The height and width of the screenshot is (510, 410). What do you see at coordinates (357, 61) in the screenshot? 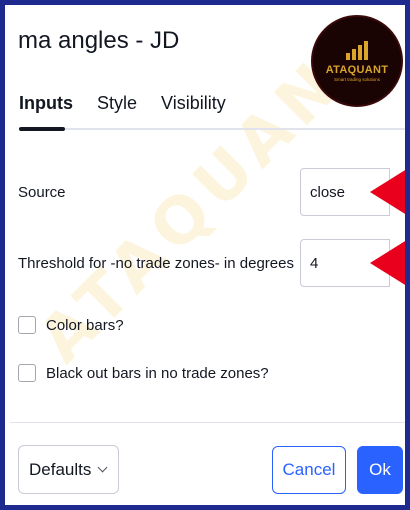
I see `ataquant-logo: ATAQUANT Smart trading solutions` at bounding box center [357, 61].